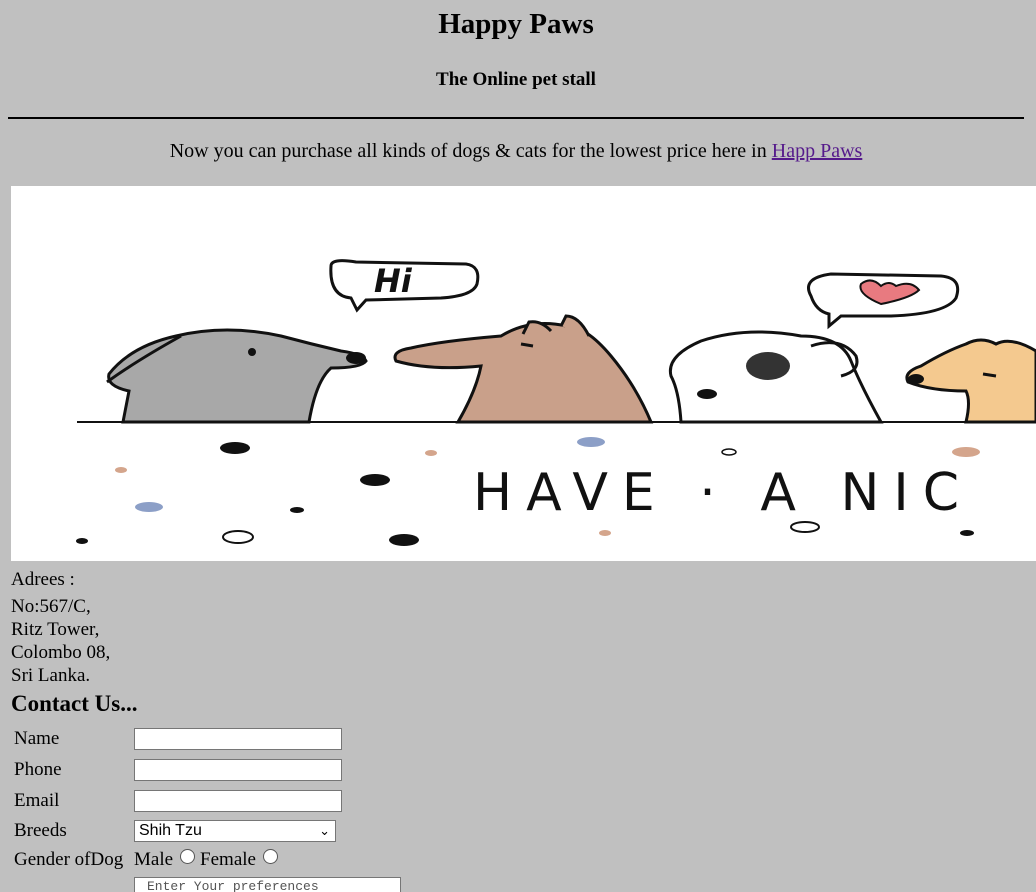  Describe the element at coordinates (154, 859) in the screenshot. I see `male-label: Male` at that location.